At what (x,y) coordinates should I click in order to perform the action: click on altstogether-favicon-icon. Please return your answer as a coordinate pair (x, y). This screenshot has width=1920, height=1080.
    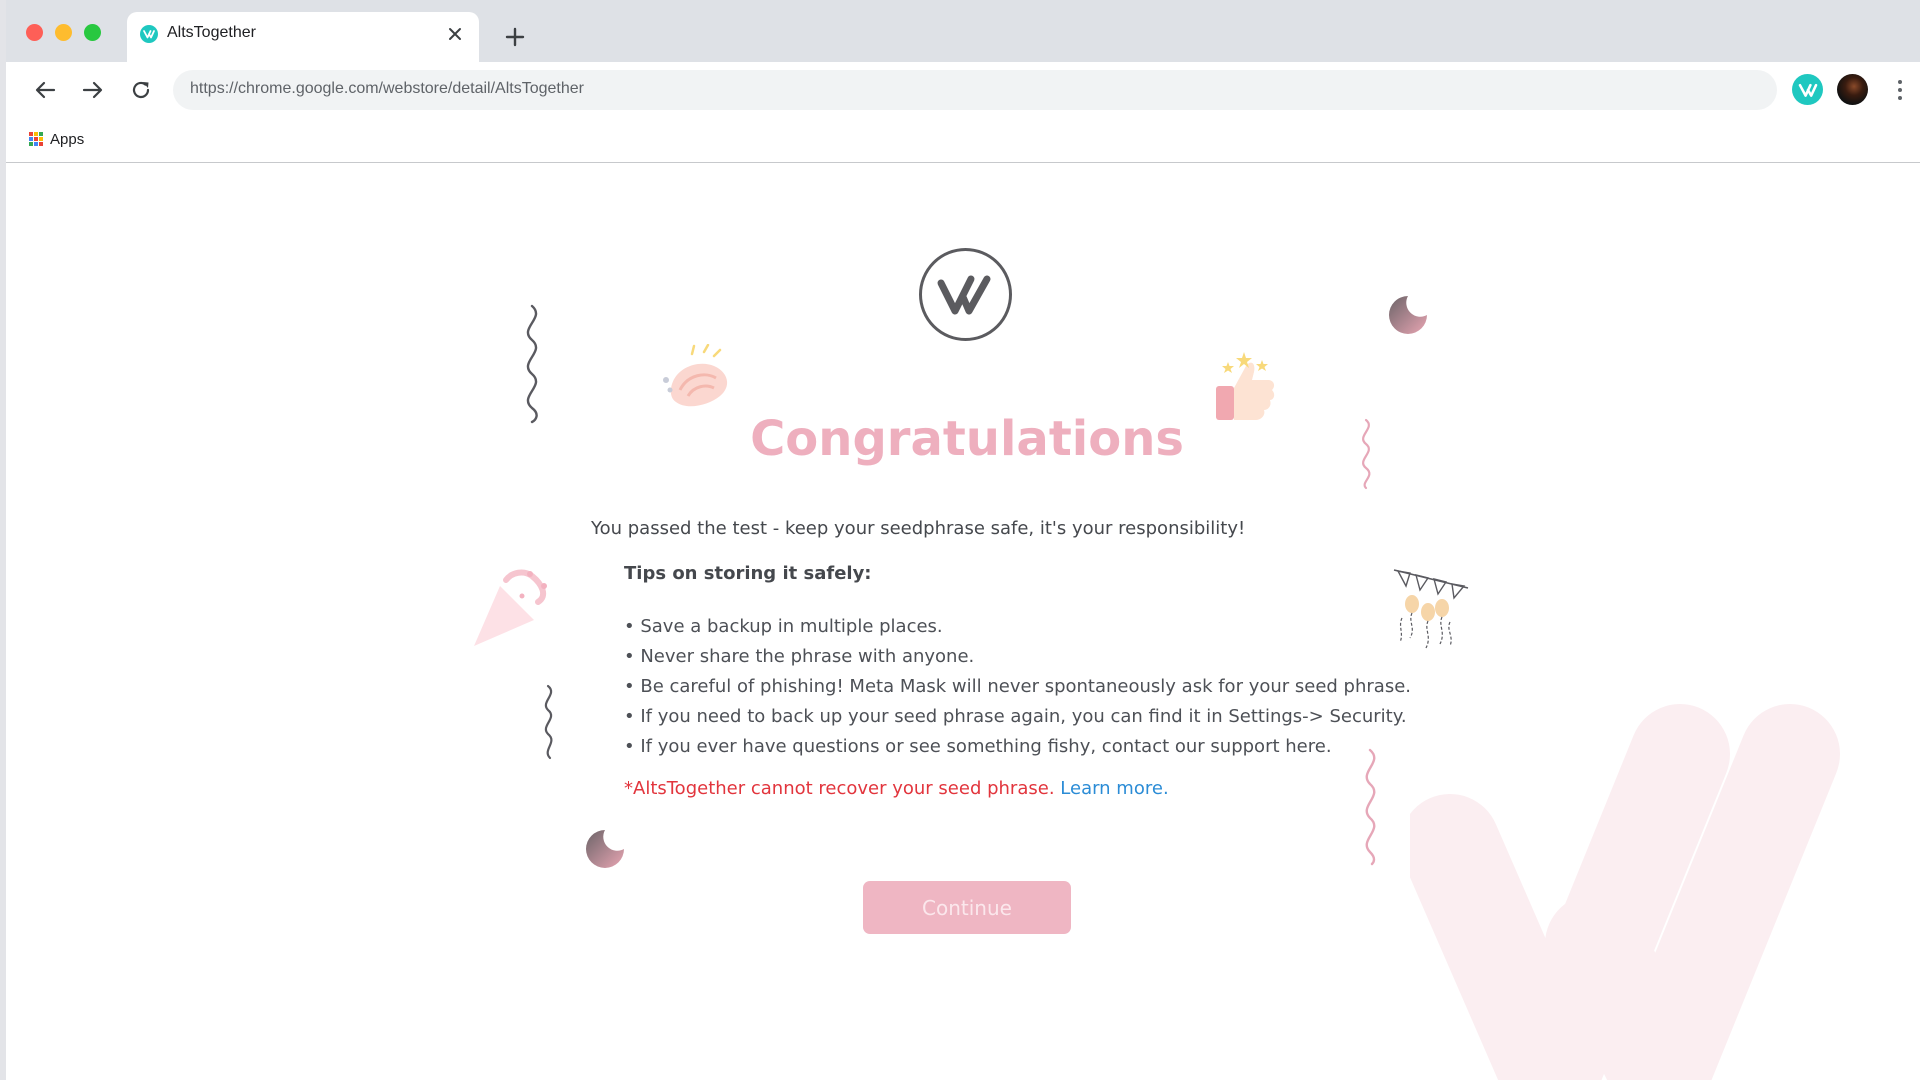
    Looking at the image, I should click on (149, 34).